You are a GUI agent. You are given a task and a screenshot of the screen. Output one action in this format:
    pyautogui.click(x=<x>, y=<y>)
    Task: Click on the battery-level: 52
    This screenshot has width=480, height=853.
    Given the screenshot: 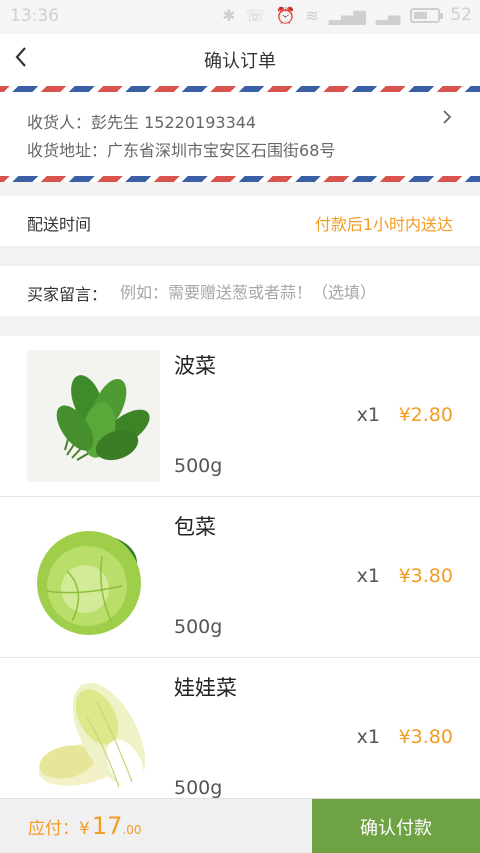 What is the action you would take?
    pyautogui.click(x=461, y=15)
    